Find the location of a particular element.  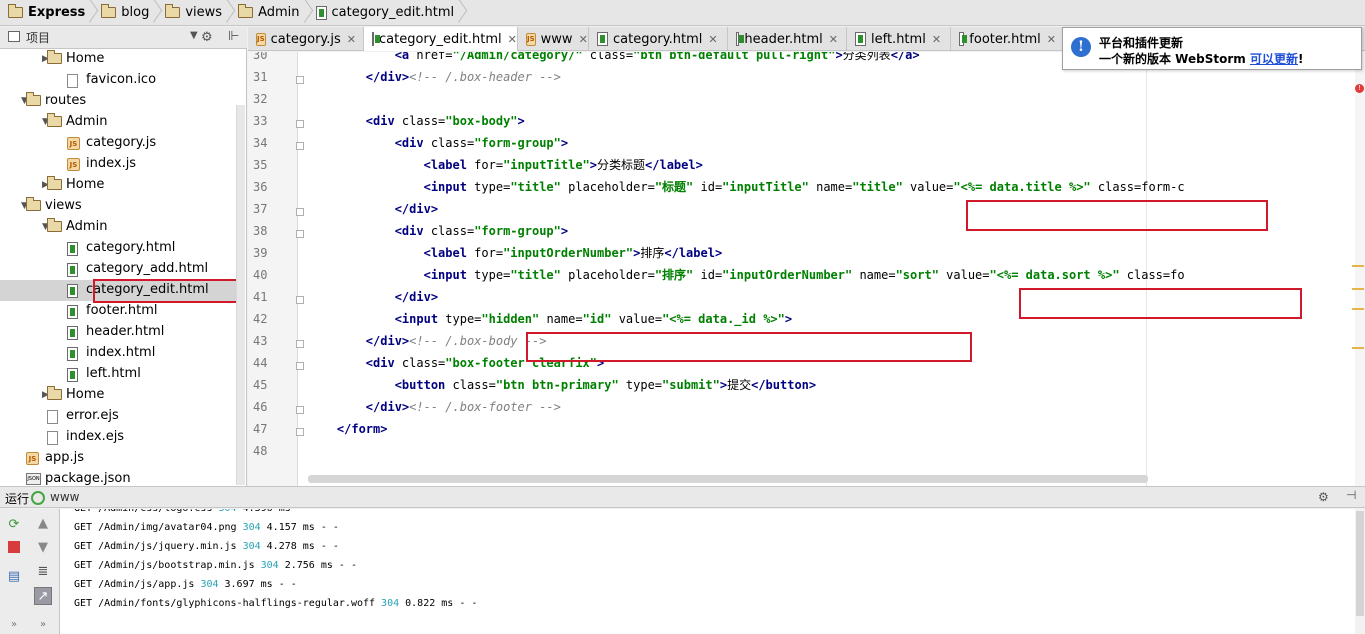

breadcrumb-item-views: views is located at coordinates (193, 13).